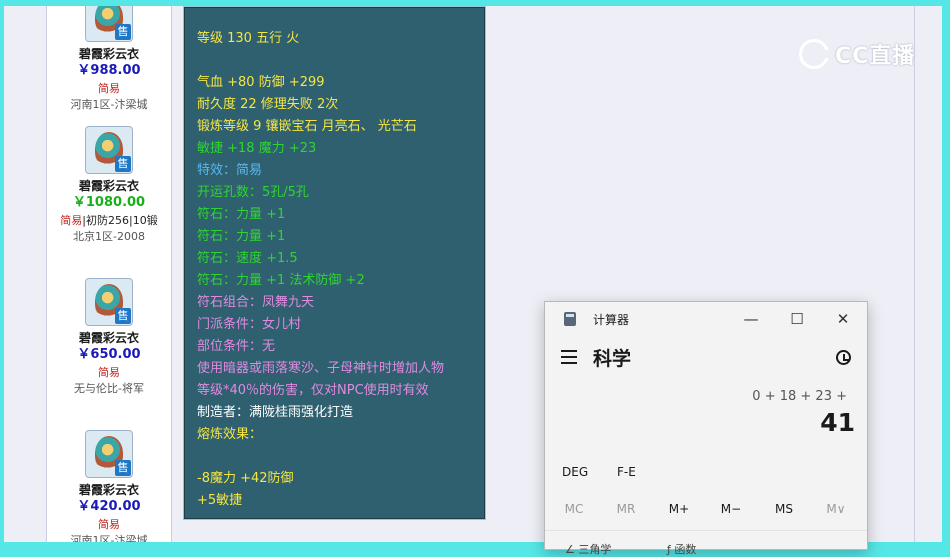 The image size is (950, 557). What do you see at coordinates (109, 388) in the screenshot?
I see `item-server: 无与伦比-将军` at bounding box center [109, 388].